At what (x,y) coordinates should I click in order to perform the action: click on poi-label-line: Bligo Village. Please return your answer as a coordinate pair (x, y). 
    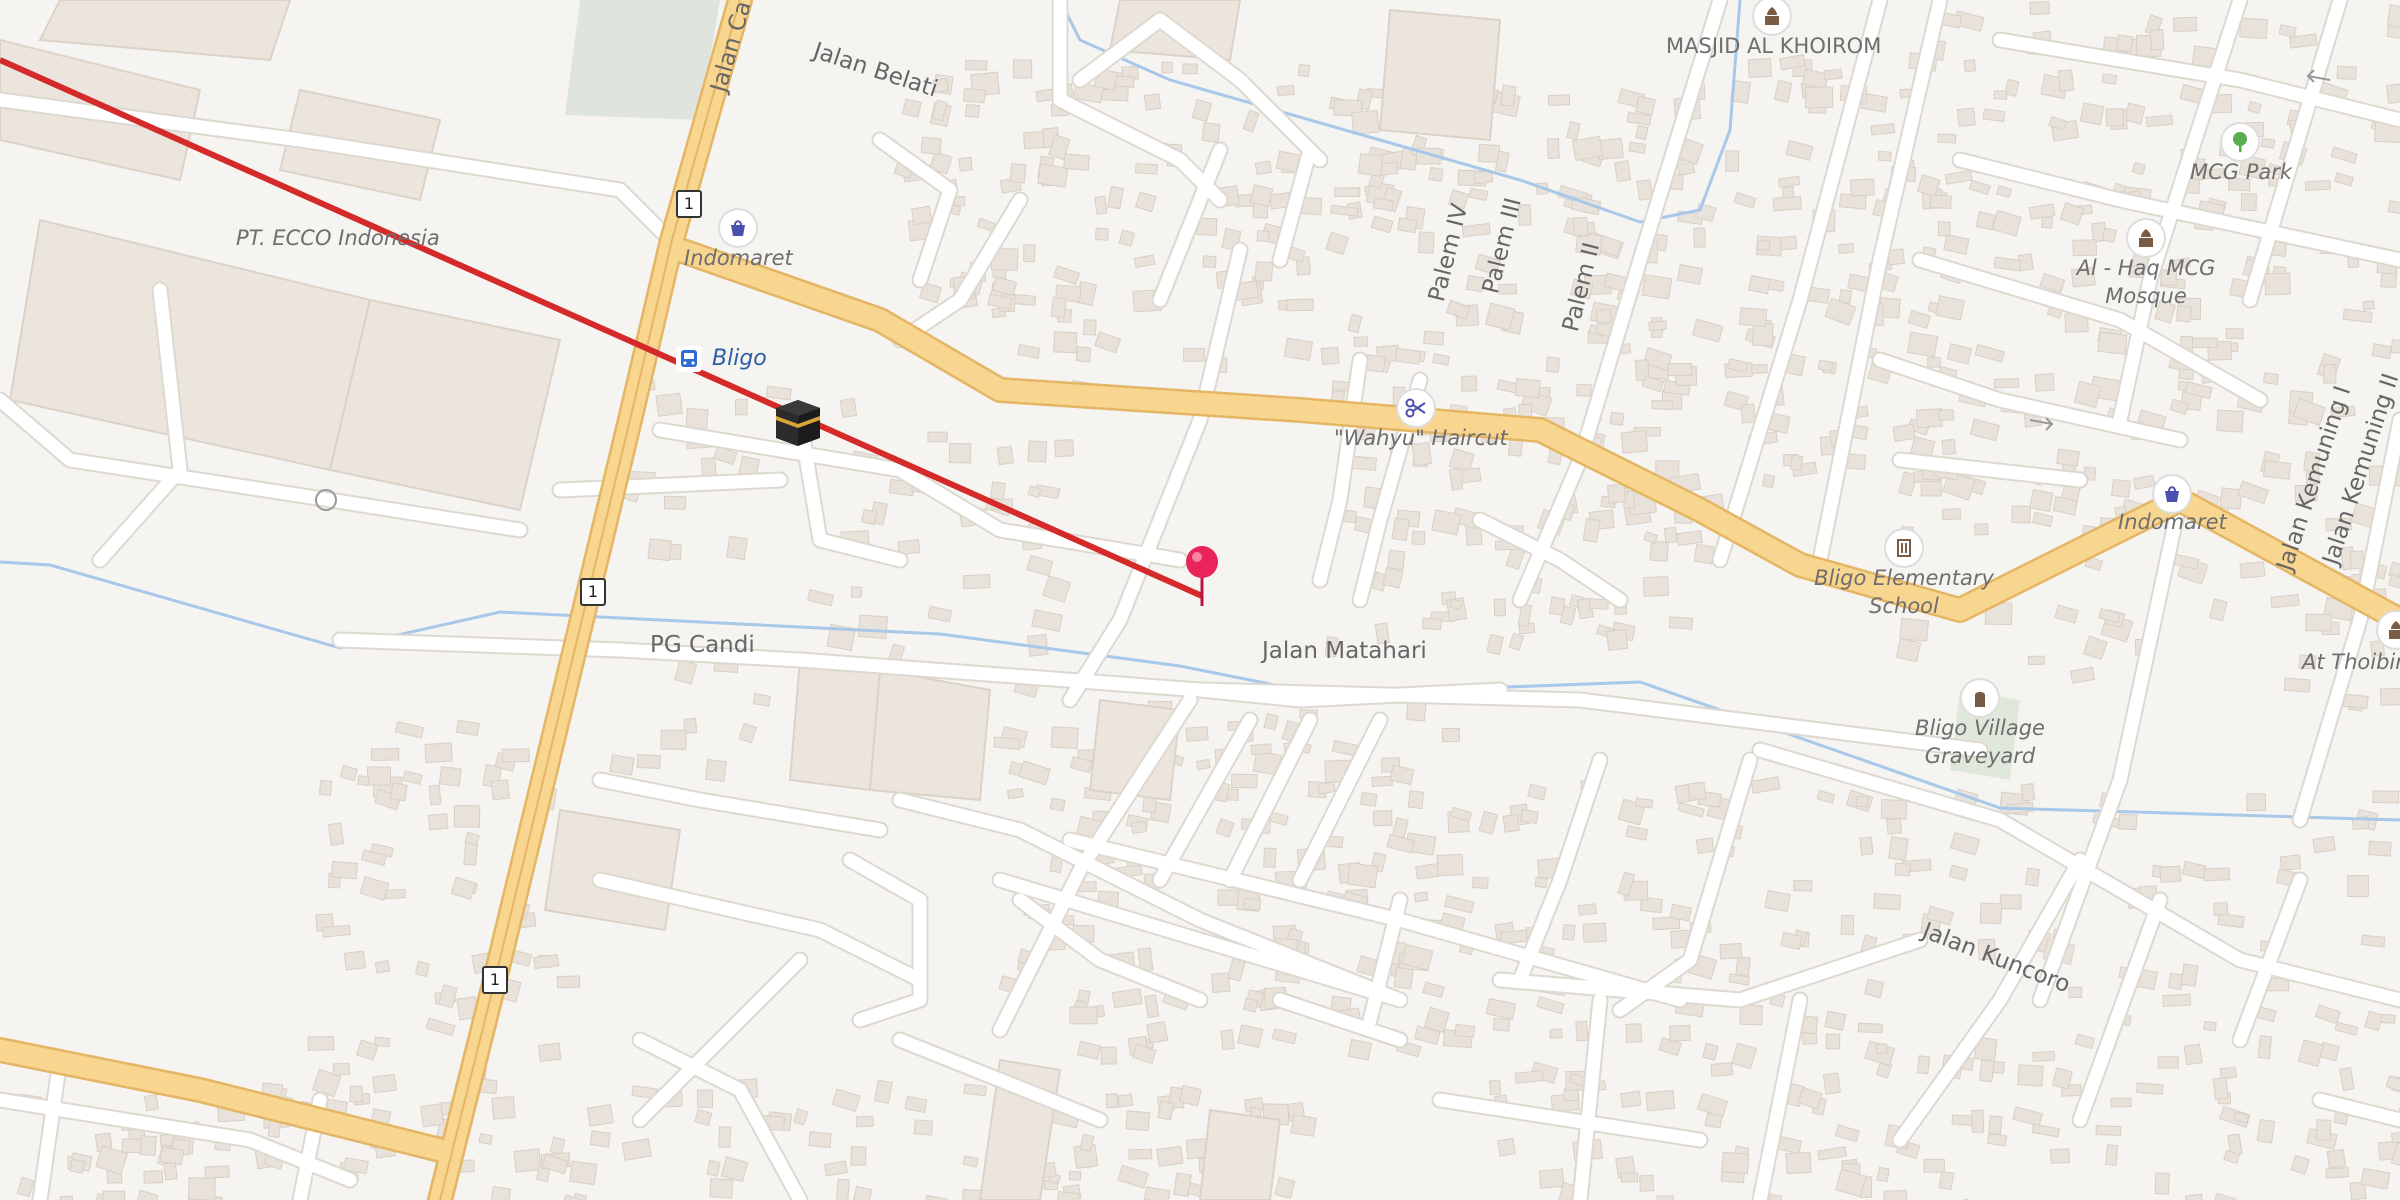
    Looking at the image, I should click on (1980, 728).